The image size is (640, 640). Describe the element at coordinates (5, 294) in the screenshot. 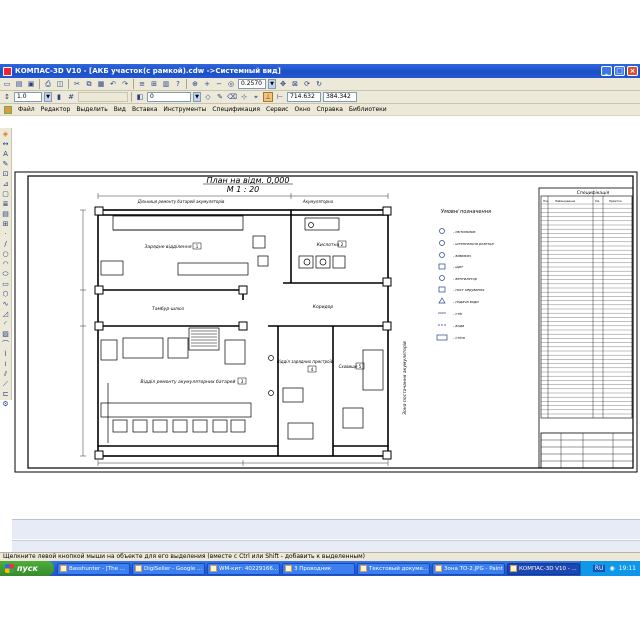

I see `polygon-icon: ⬡` at that location.